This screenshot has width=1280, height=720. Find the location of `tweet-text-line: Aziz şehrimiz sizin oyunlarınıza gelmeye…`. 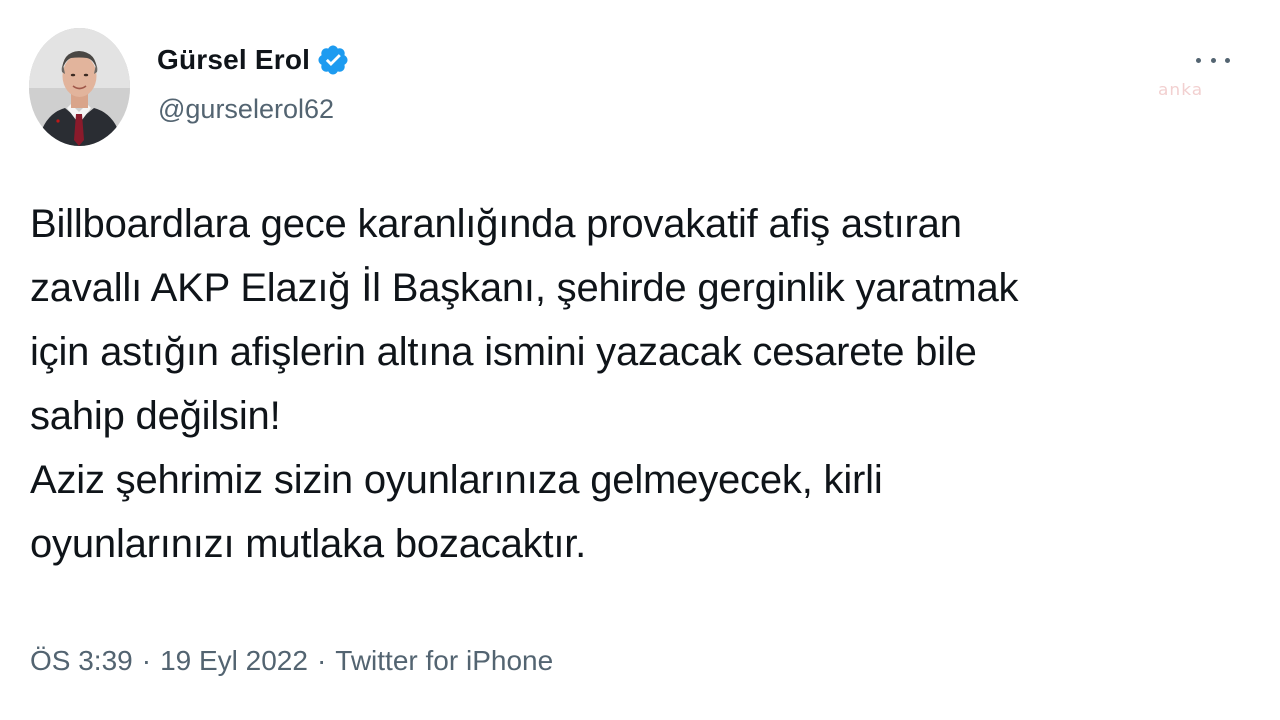

tweet-text-line: Aziz şehrimiz sizin oyunlarınıza gelmeye… is located at coordinates (456, 480).